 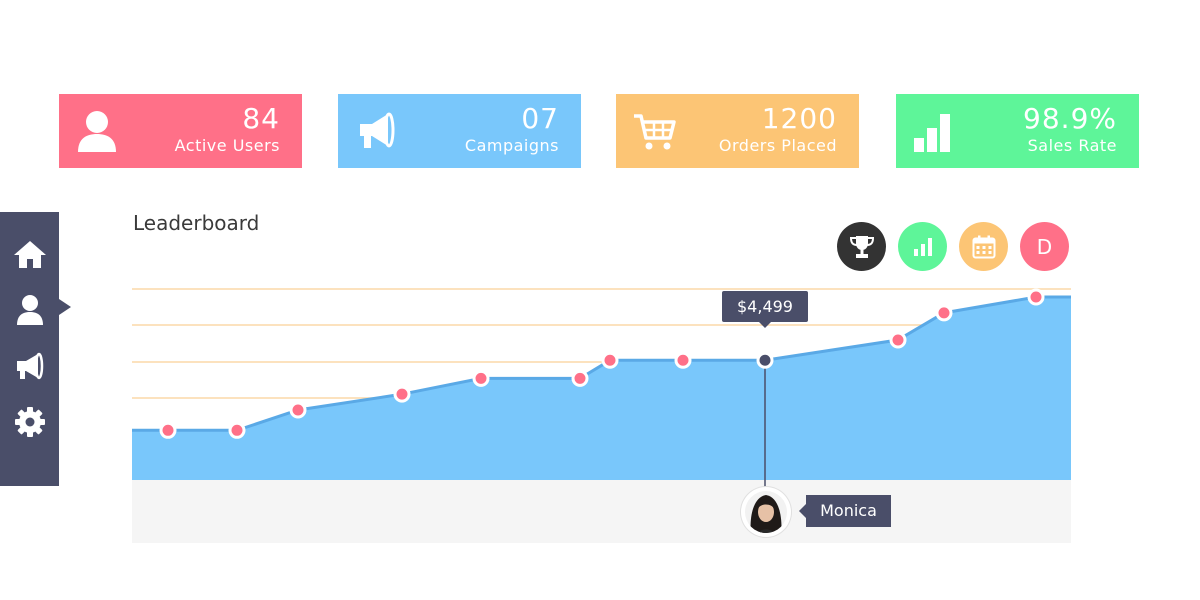 I want to click on selected-data-point, so click(x=765, y=360).